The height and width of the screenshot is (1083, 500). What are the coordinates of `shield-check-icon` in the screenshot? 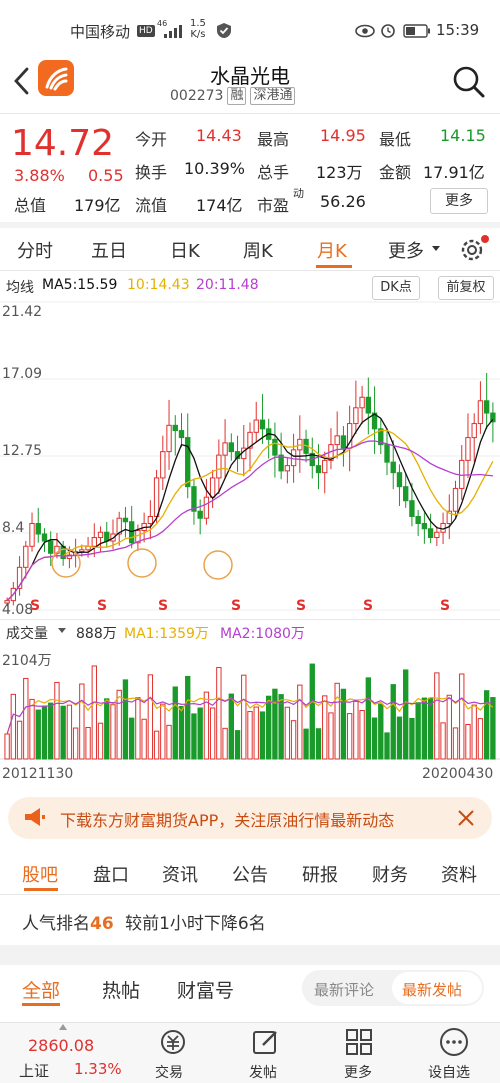 It's located at (224, 30).